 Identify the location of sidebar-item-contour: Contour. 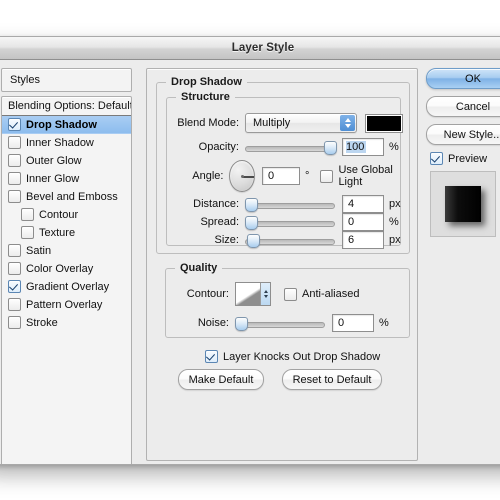
(66, 215).